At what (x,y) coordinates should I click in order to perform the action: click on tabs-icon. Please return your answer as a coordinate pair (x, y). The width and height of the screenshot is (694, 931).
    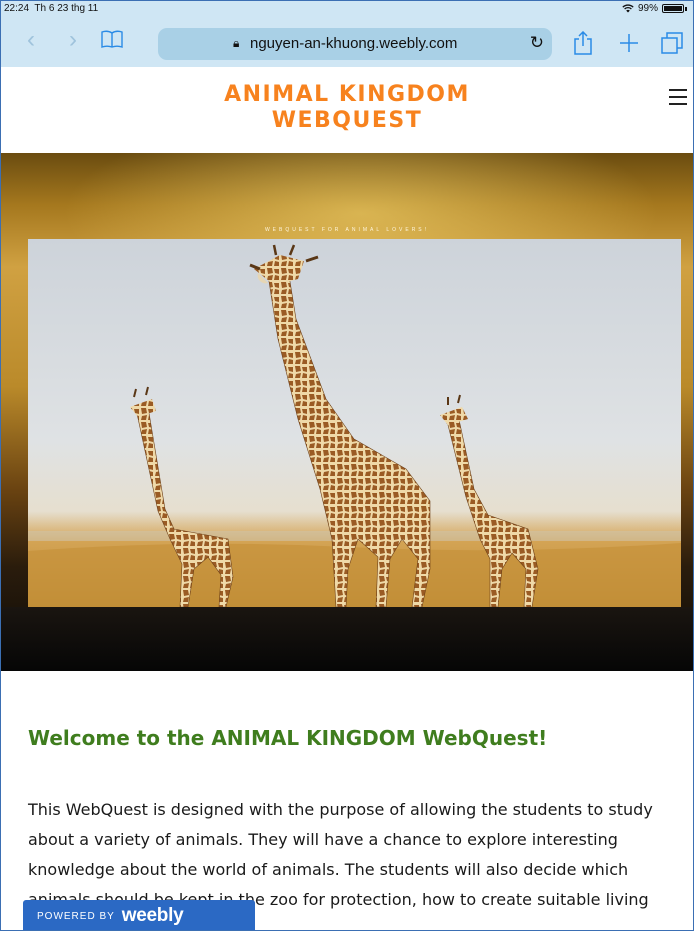
    Looking at the image, I should click on (672, 43).